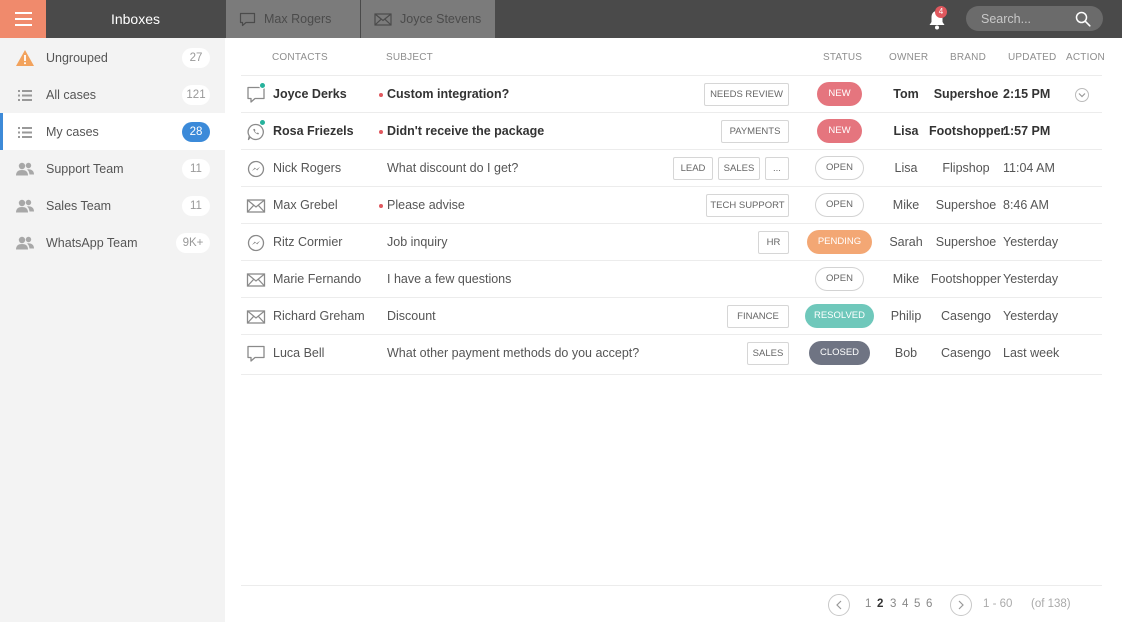 This screenshot has width=1122, height=622. I want to click on chevron-down-icon, so click(1082, 95).